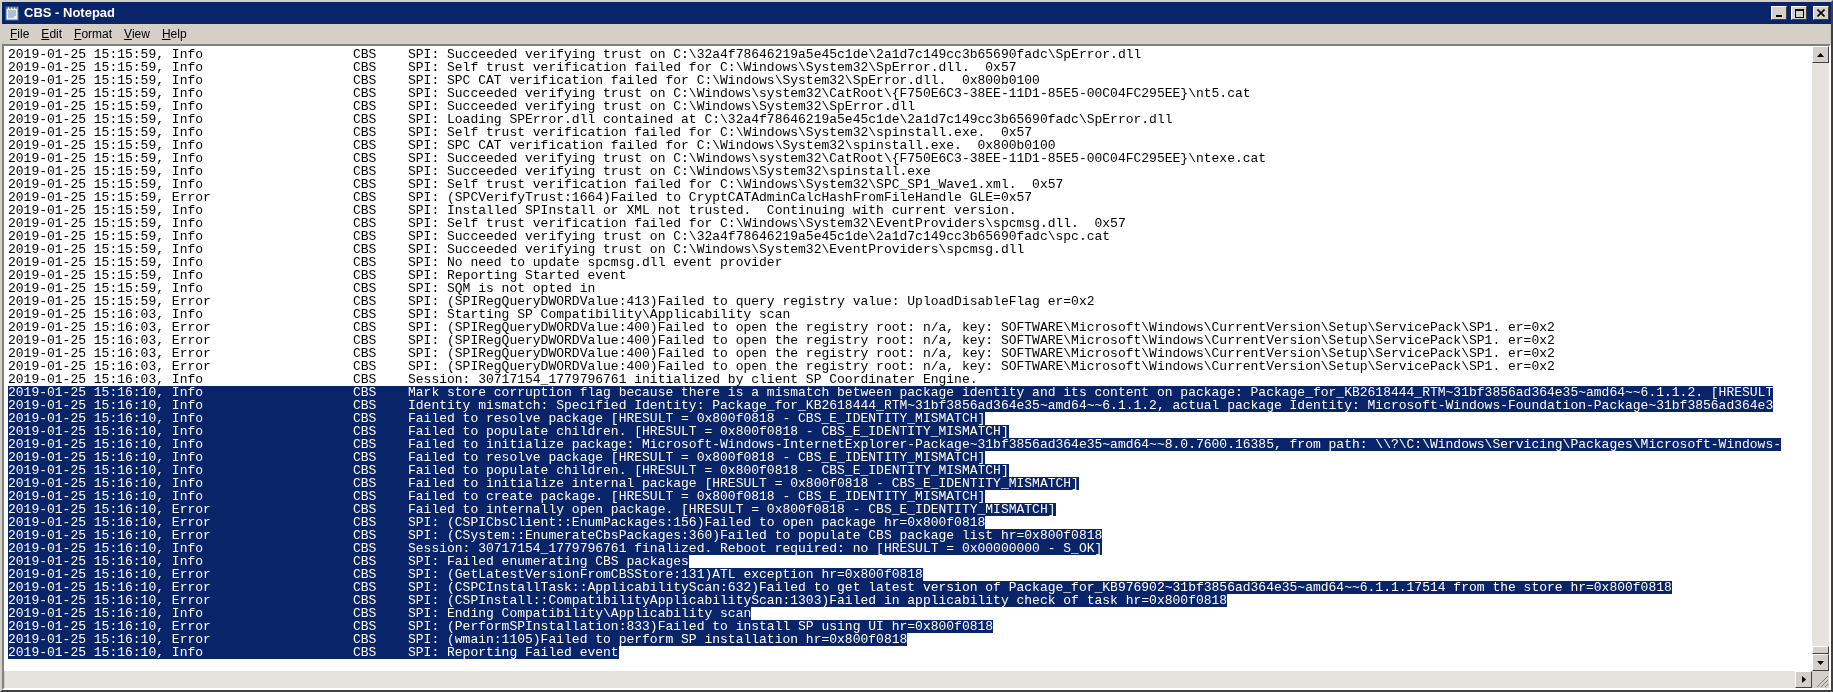 The width and height of the screenshot is (1833, 692). What do you see at coordinates (110, 197) in the screenshot?
I see `log-timestamp: 2019-01-25 15:15:59, Error` at bounding box center [110, 197].